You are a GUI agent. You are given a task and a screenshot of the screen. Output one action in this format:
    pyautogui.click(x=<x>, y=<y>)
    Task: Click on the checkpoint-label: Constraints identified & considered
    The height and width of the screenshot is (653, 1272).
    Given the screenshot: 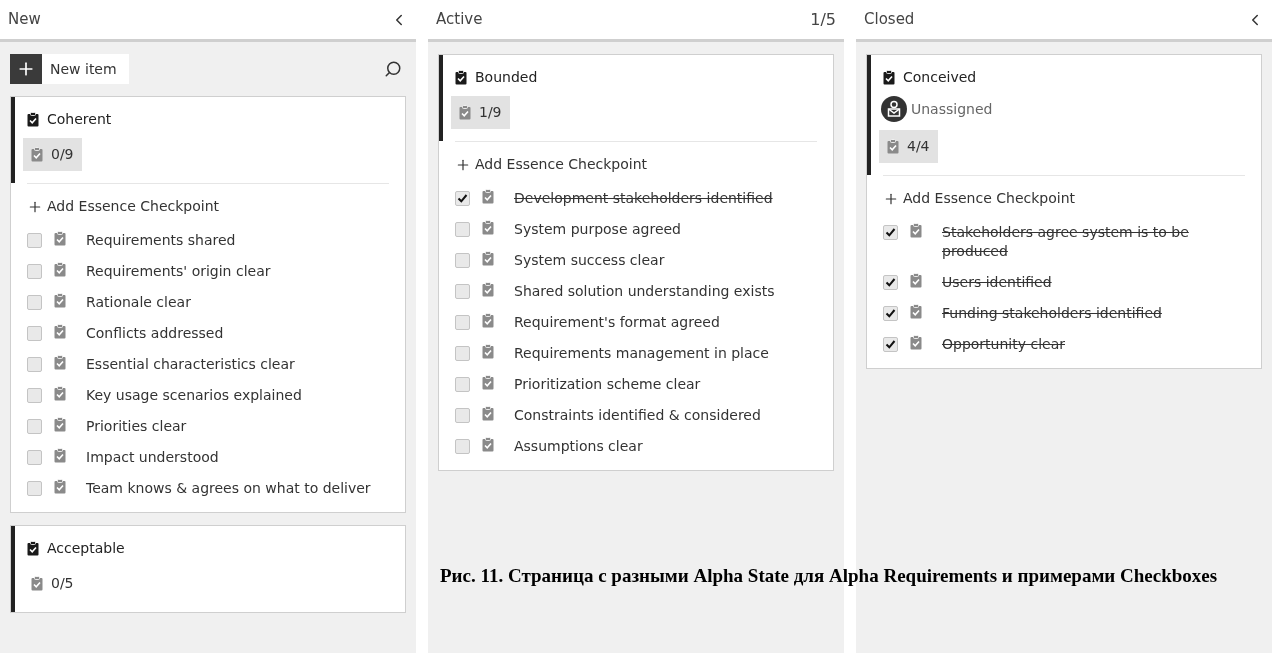 What is the action you would take?
    pyautogui.click(x=637, y=415)
    